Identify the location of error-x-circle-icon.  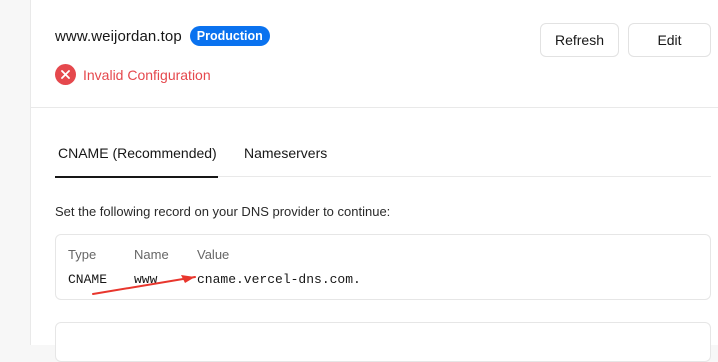
(65, 74).